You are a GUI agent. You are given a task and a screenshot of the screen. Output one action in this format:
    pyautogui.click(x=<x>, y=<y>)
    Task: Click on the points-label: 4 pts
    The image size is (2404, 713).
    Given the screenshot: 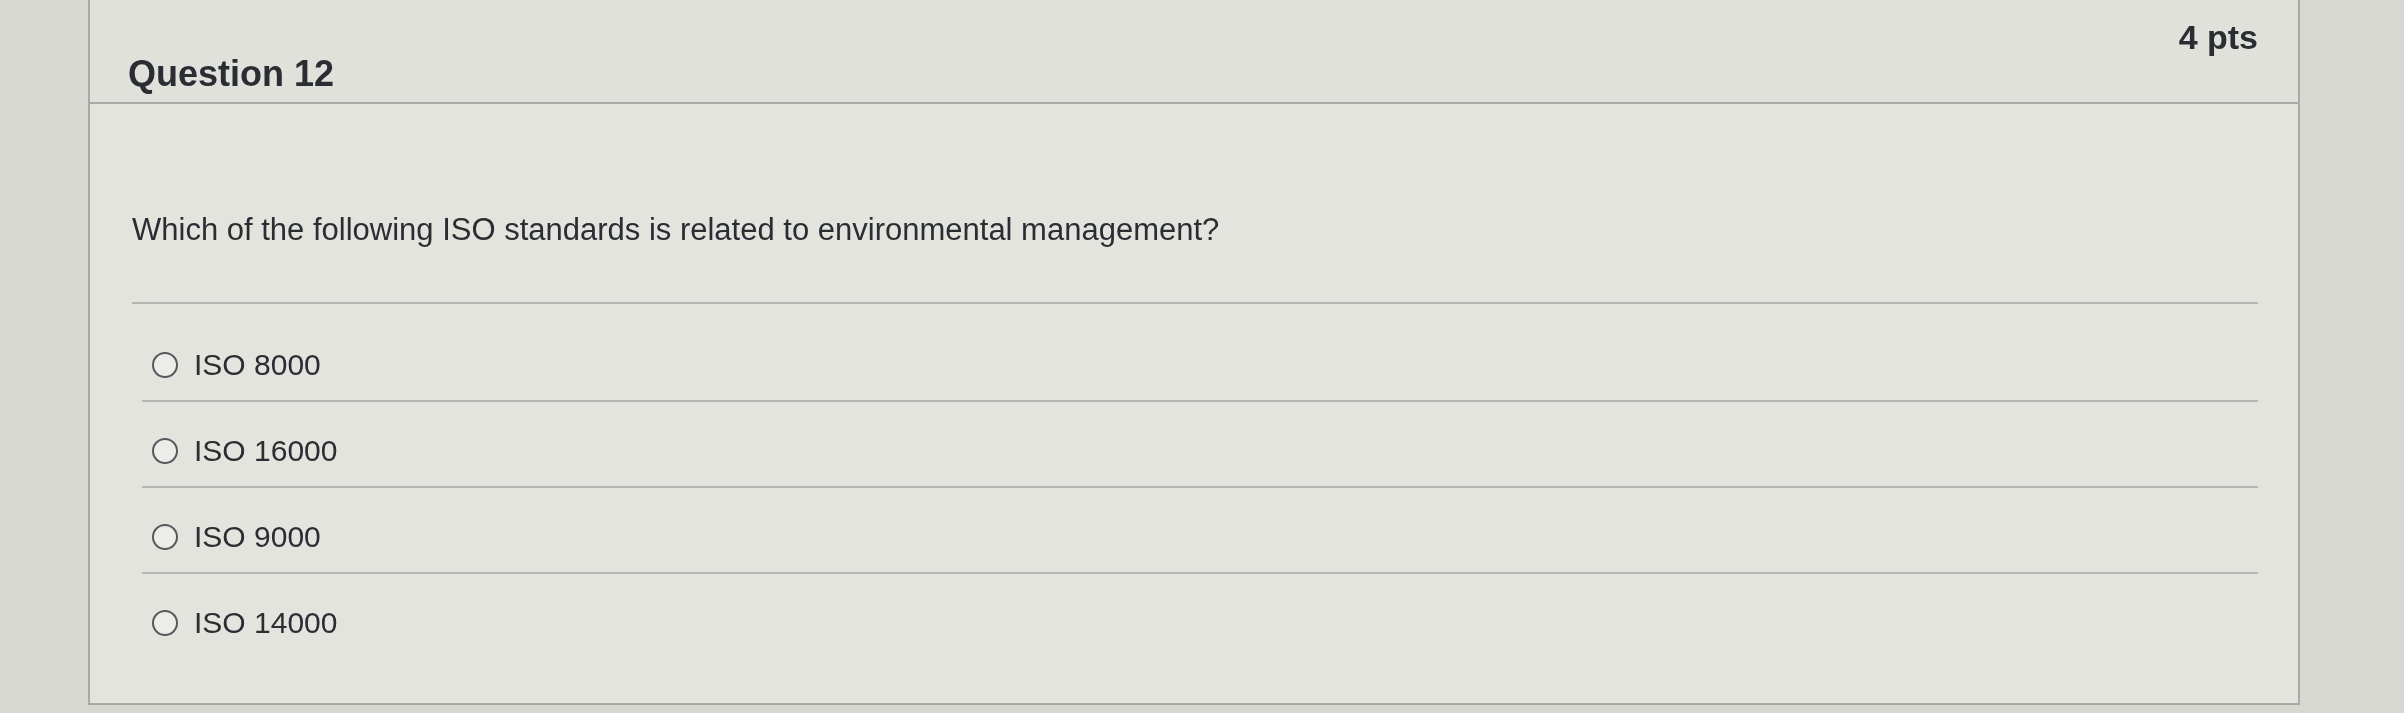 What is the action you would take?
    pyautogui.click(x=2218, y=37)
    